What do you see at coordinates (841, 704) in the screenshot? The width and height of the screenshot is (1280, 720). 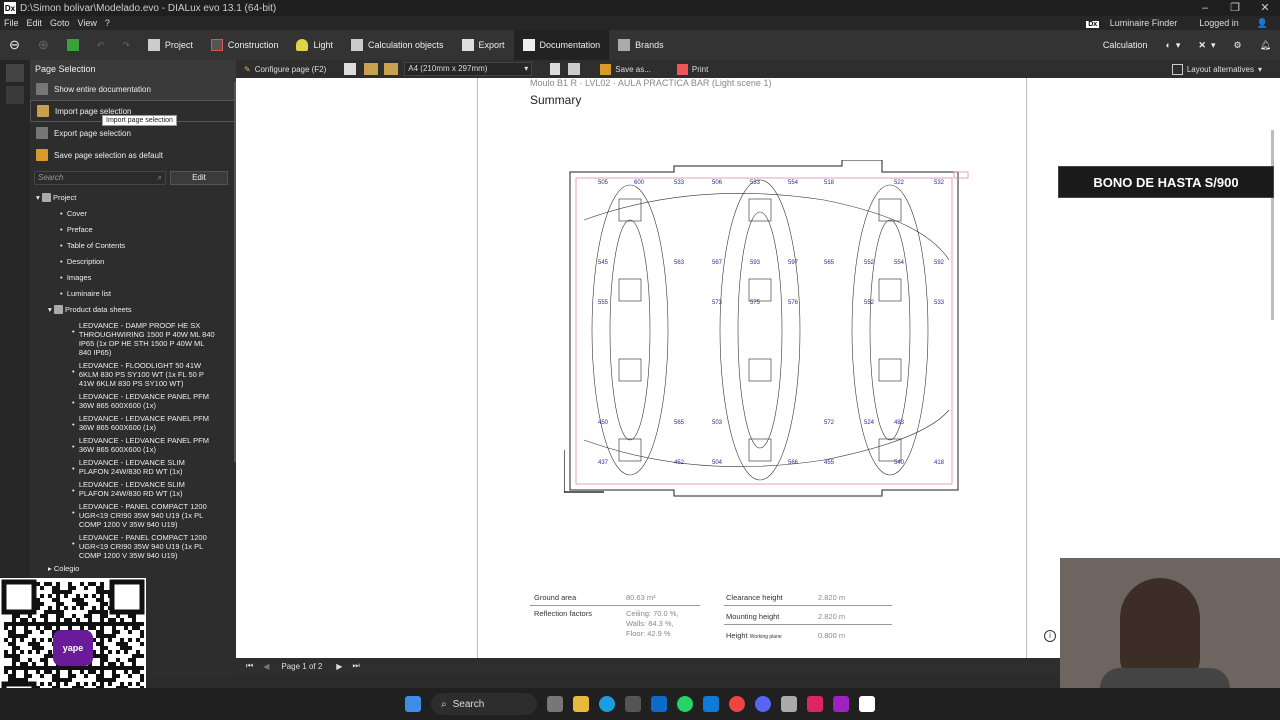 I see `canva-icon` at bounding box center [841, 704].